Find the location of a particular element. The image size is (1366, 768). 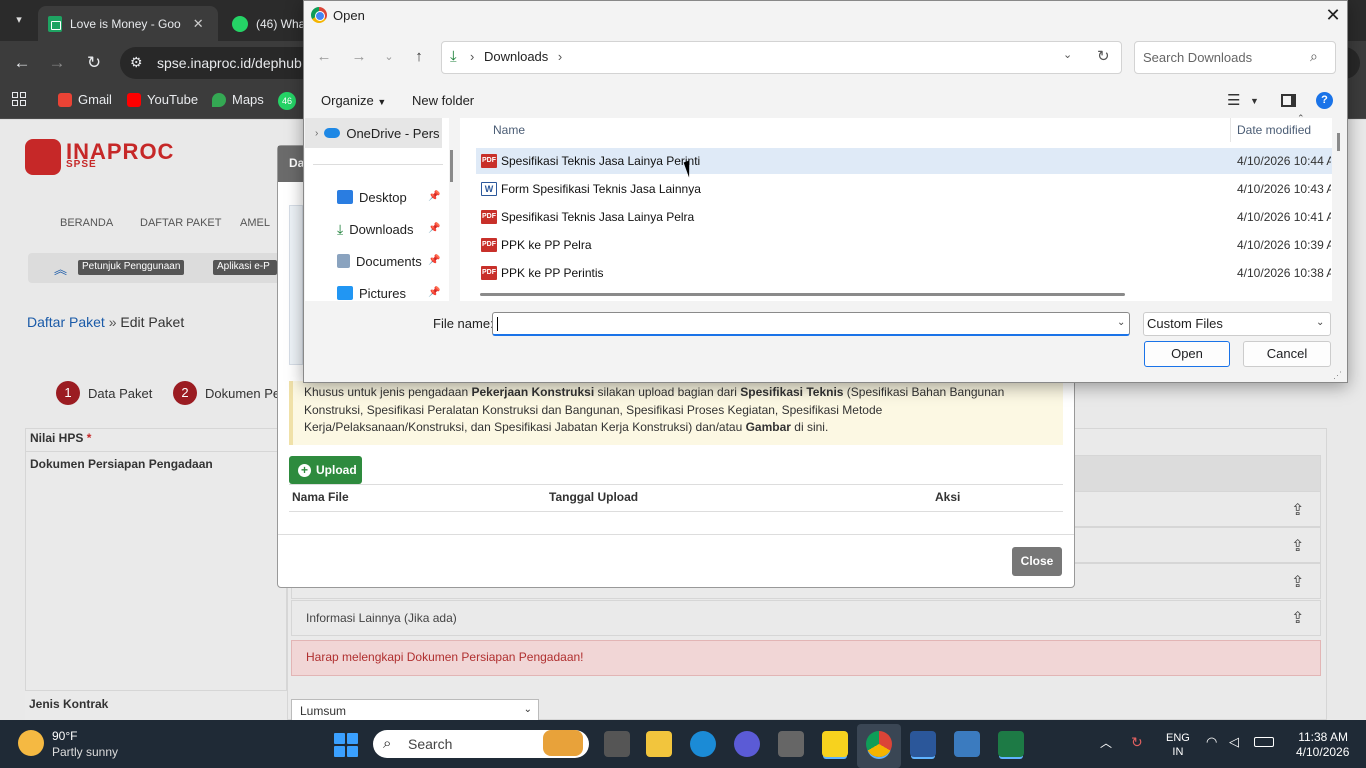

camera-icon is located at coordinates (791, 744).